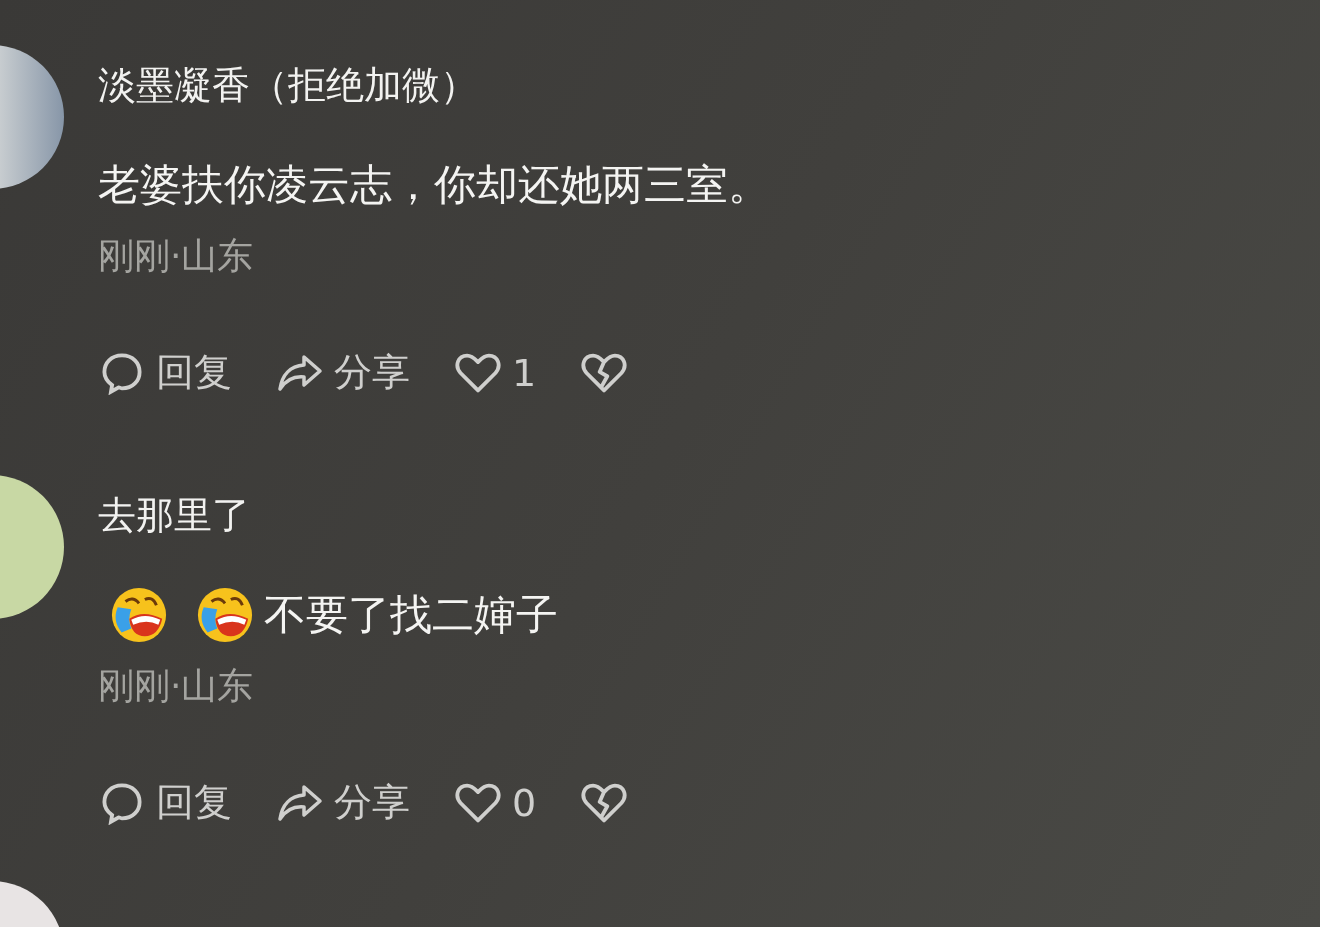  I want to click on username: 去那里了, so click(363, 515).